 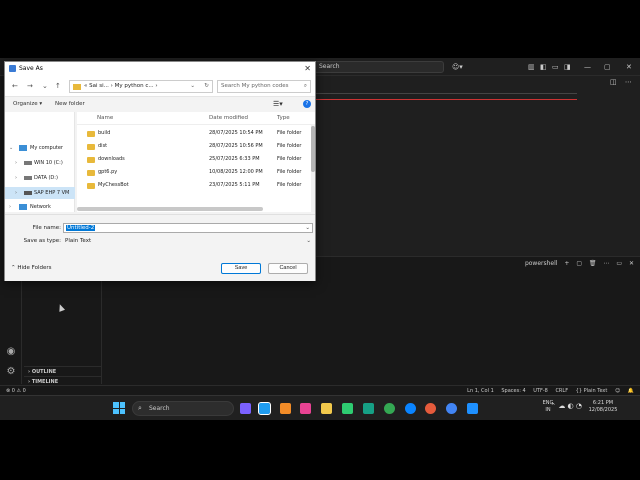 I want to click on hide-folders-label: Hide Folders, so click(x=34, y=268).